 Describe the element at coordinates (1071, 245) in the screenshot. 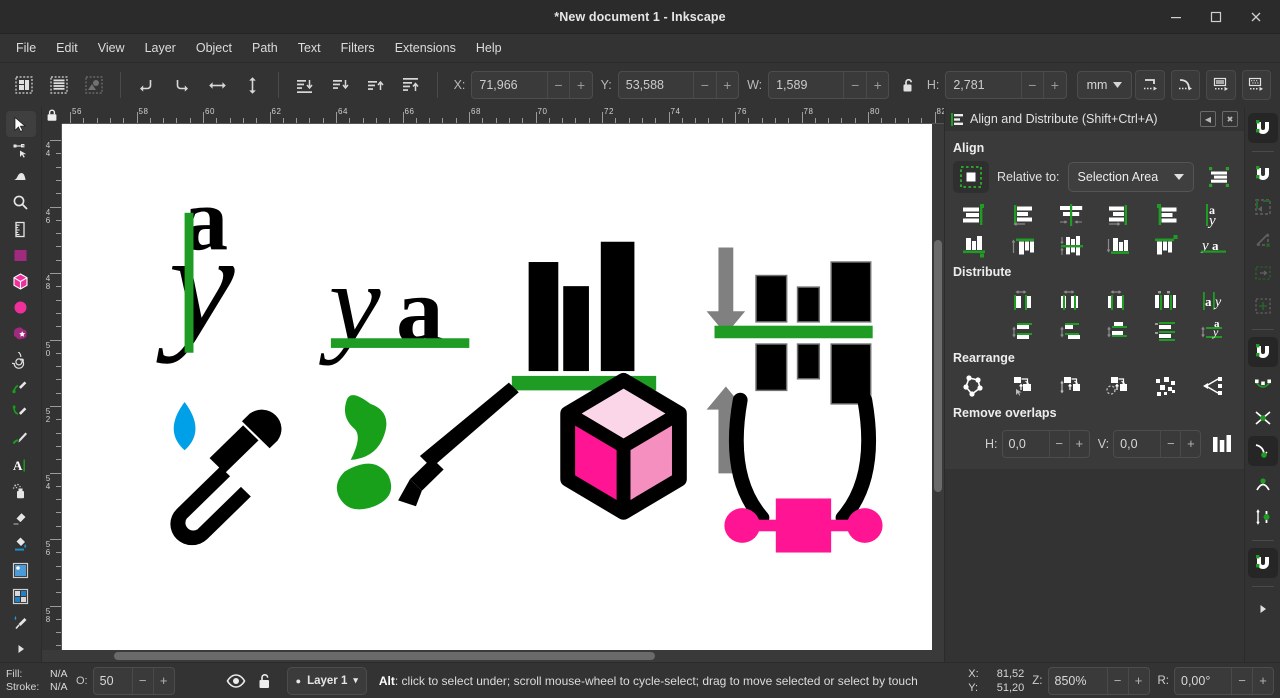

I see `center-on-horizontal-axis-button` at that location.